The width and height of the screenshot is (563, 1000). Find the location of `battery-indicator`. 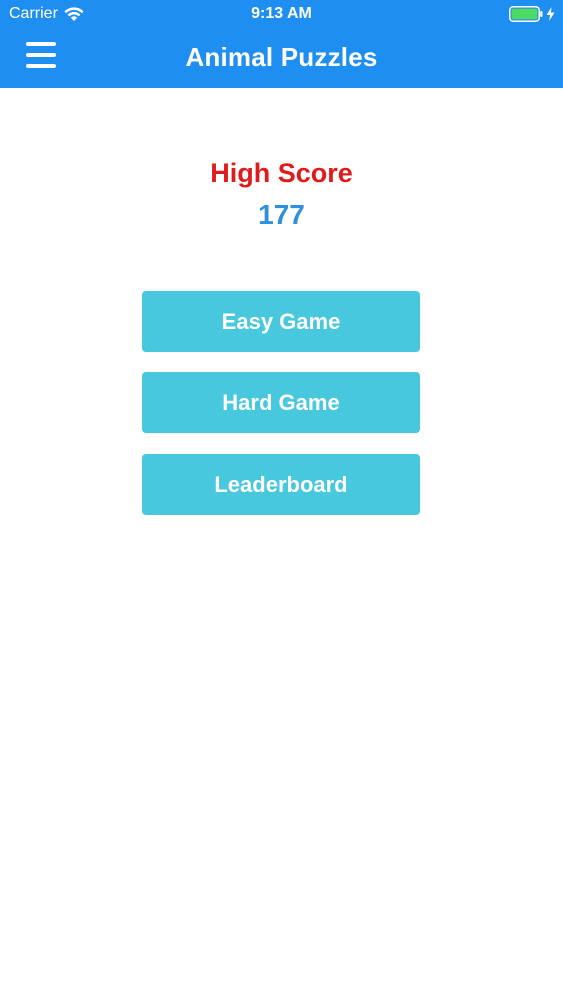

battery-indicator is located at coordinates (532, 14).